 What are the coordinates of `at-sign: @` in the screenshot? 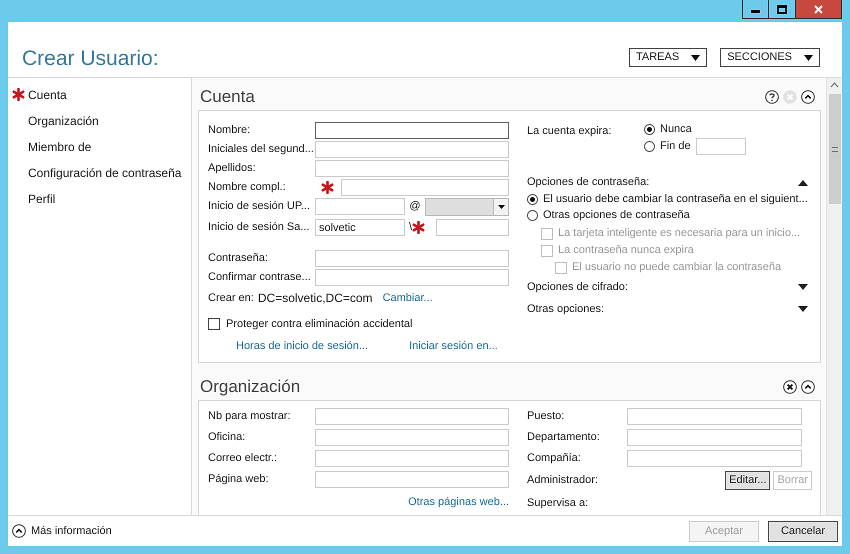 It's located at (415, 206).